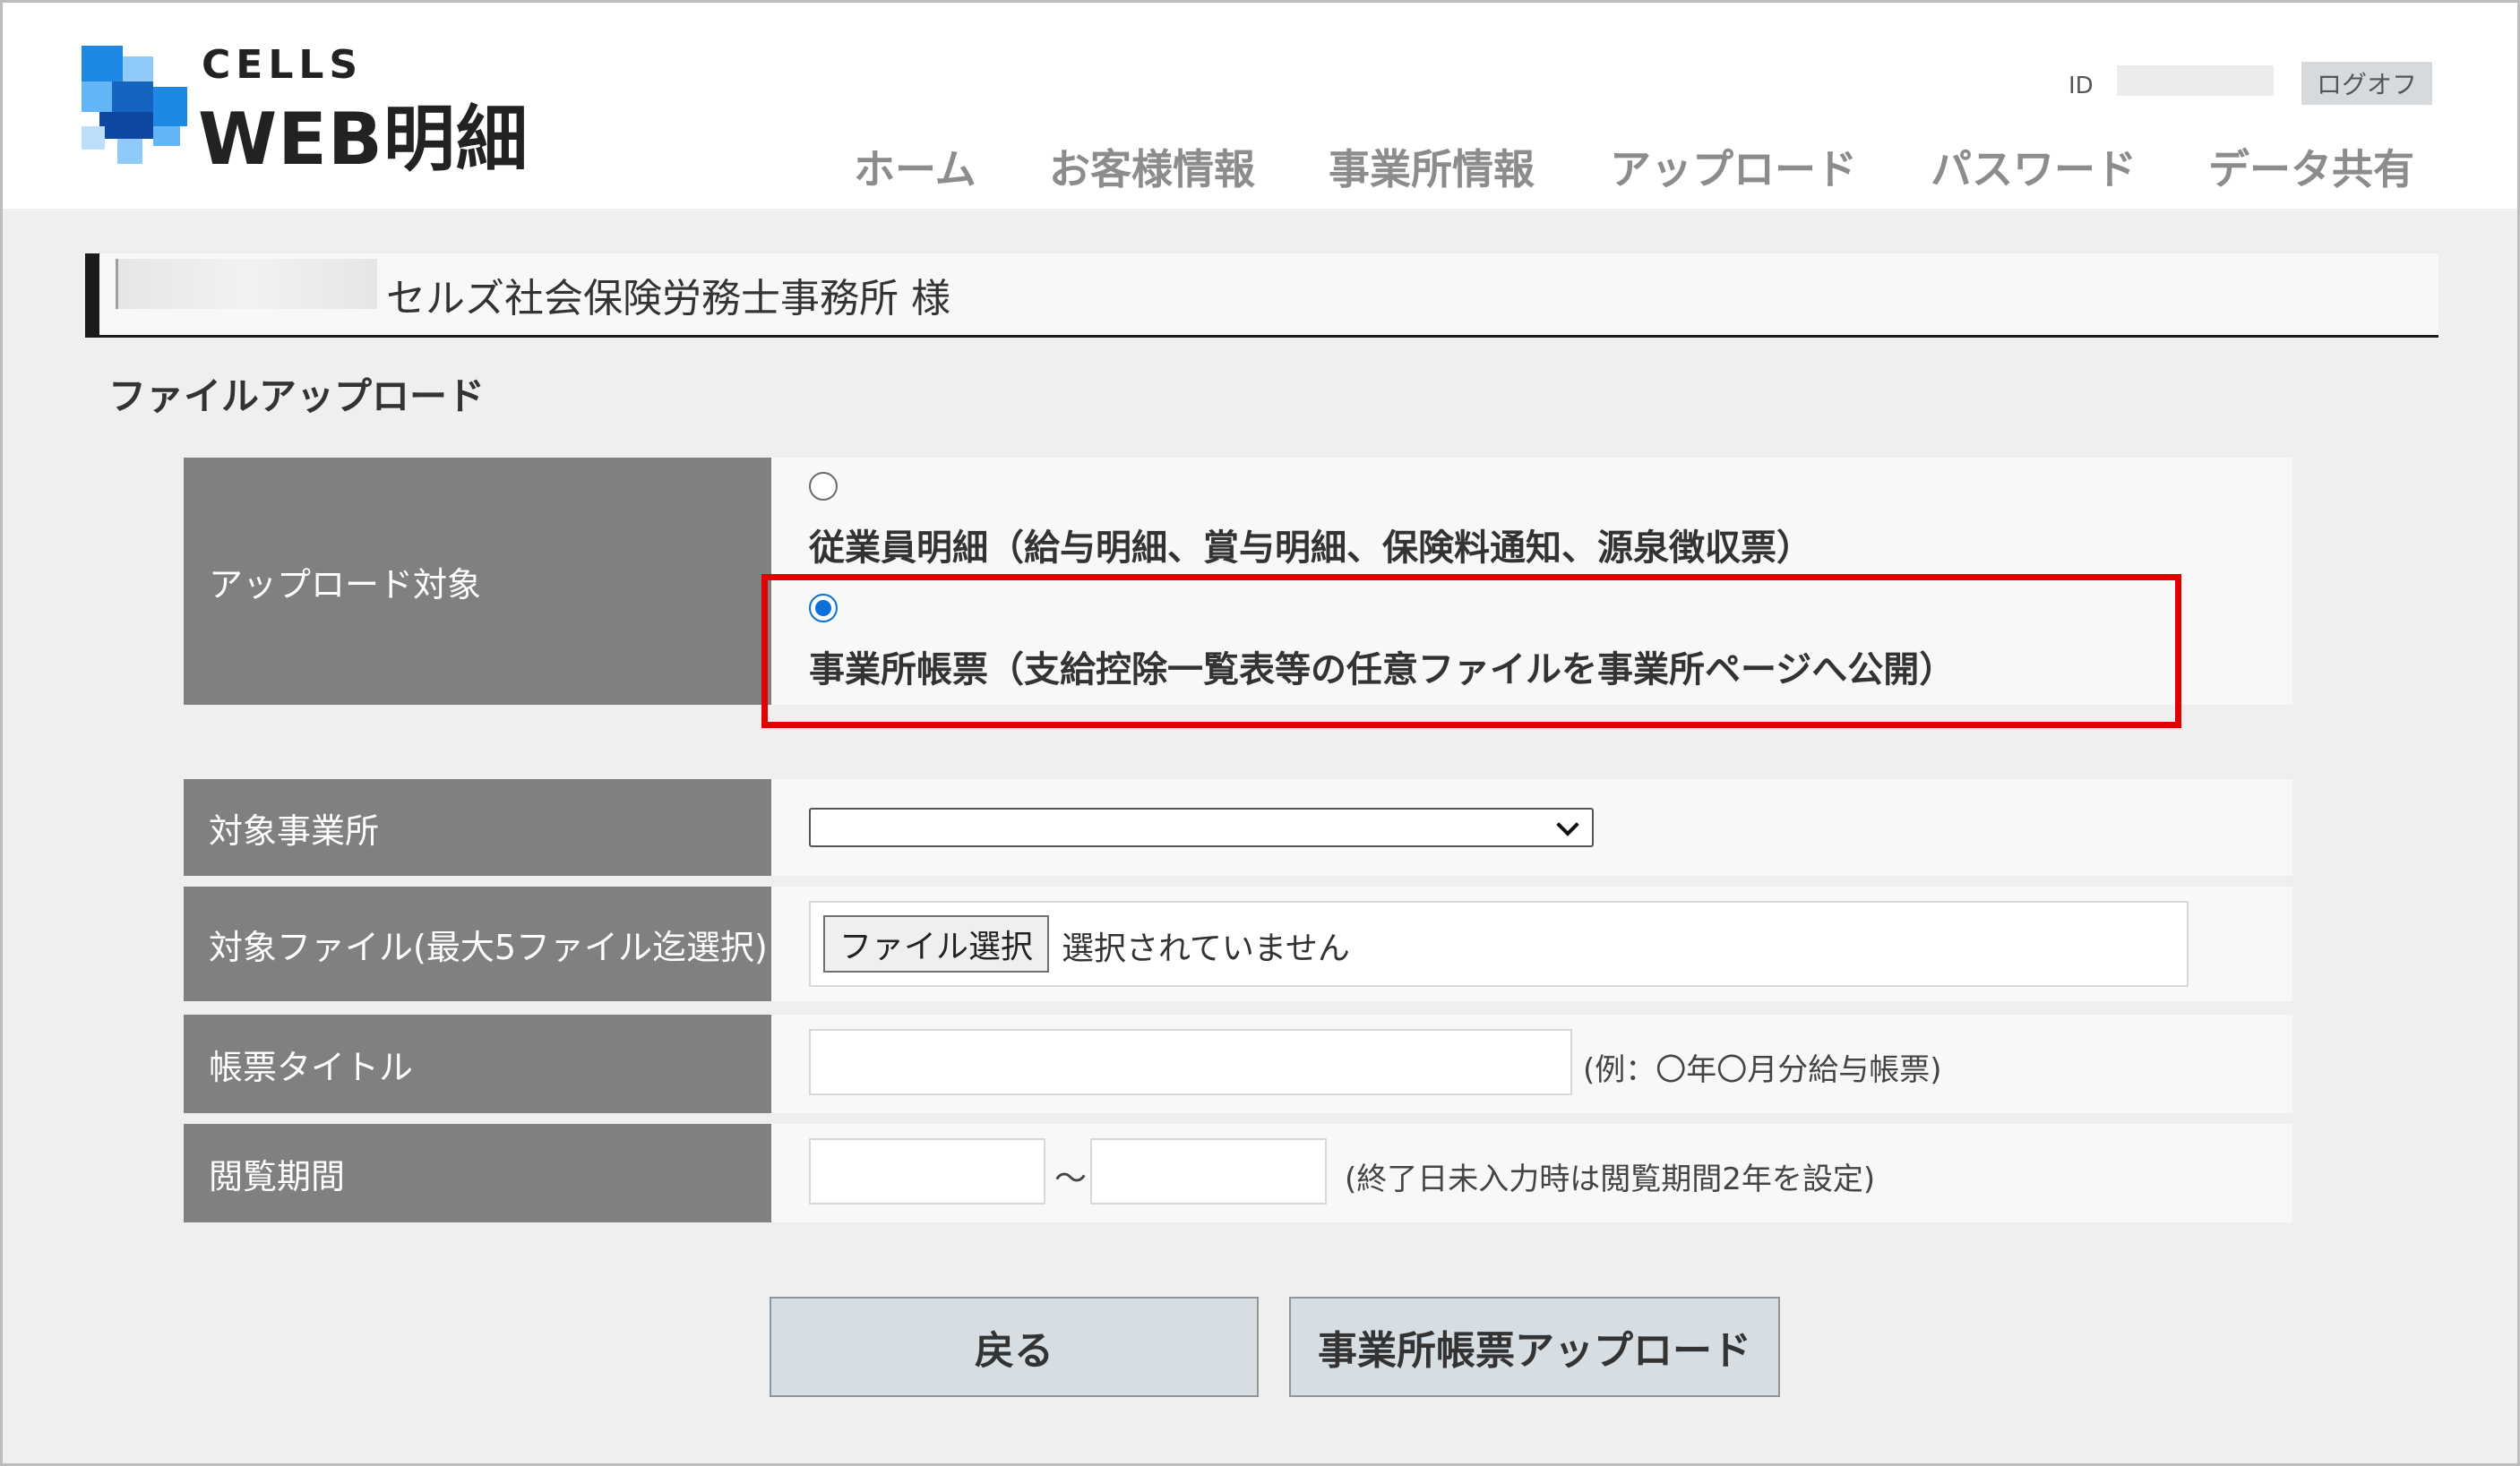 Image resolution: width=2520 pixels, height=1466 pixels. I want to click on files-row: 対象ファイル(最大5ファイル迄選択) ファイル選択 選択されていません, so click(1238, 944).